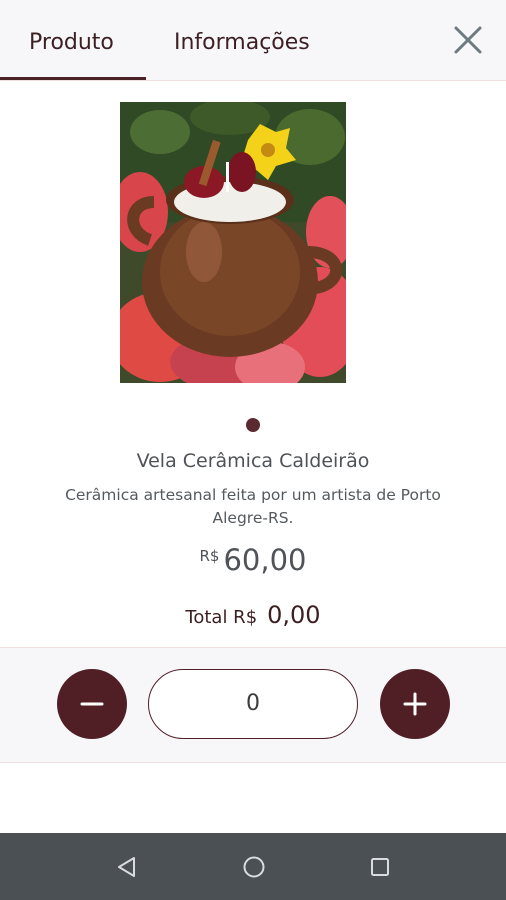 Image resolution: width=506 pixels, height=900 pixels. I want to click on tab-informacoes: Informações, so click(242, 42).